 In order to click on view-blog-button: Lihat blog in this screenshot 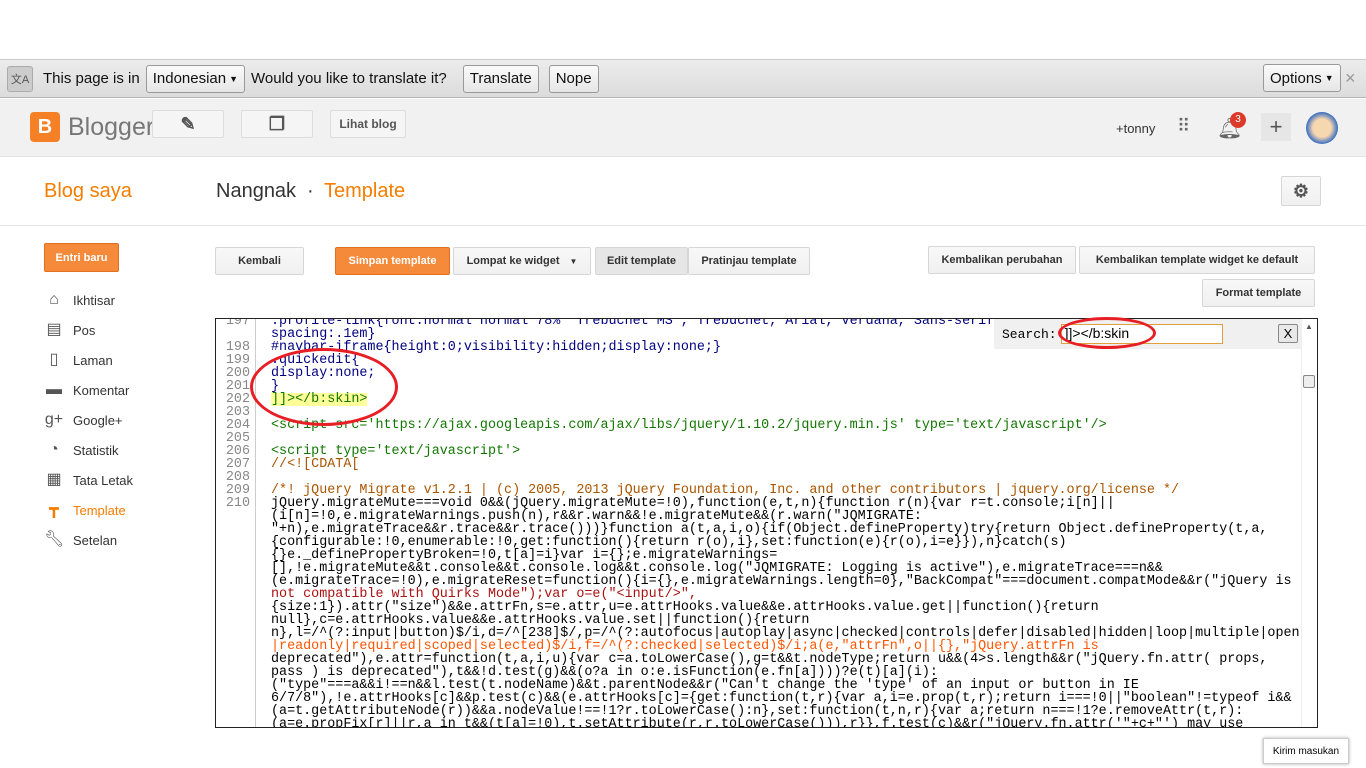, I will do `click(368, 124)`.